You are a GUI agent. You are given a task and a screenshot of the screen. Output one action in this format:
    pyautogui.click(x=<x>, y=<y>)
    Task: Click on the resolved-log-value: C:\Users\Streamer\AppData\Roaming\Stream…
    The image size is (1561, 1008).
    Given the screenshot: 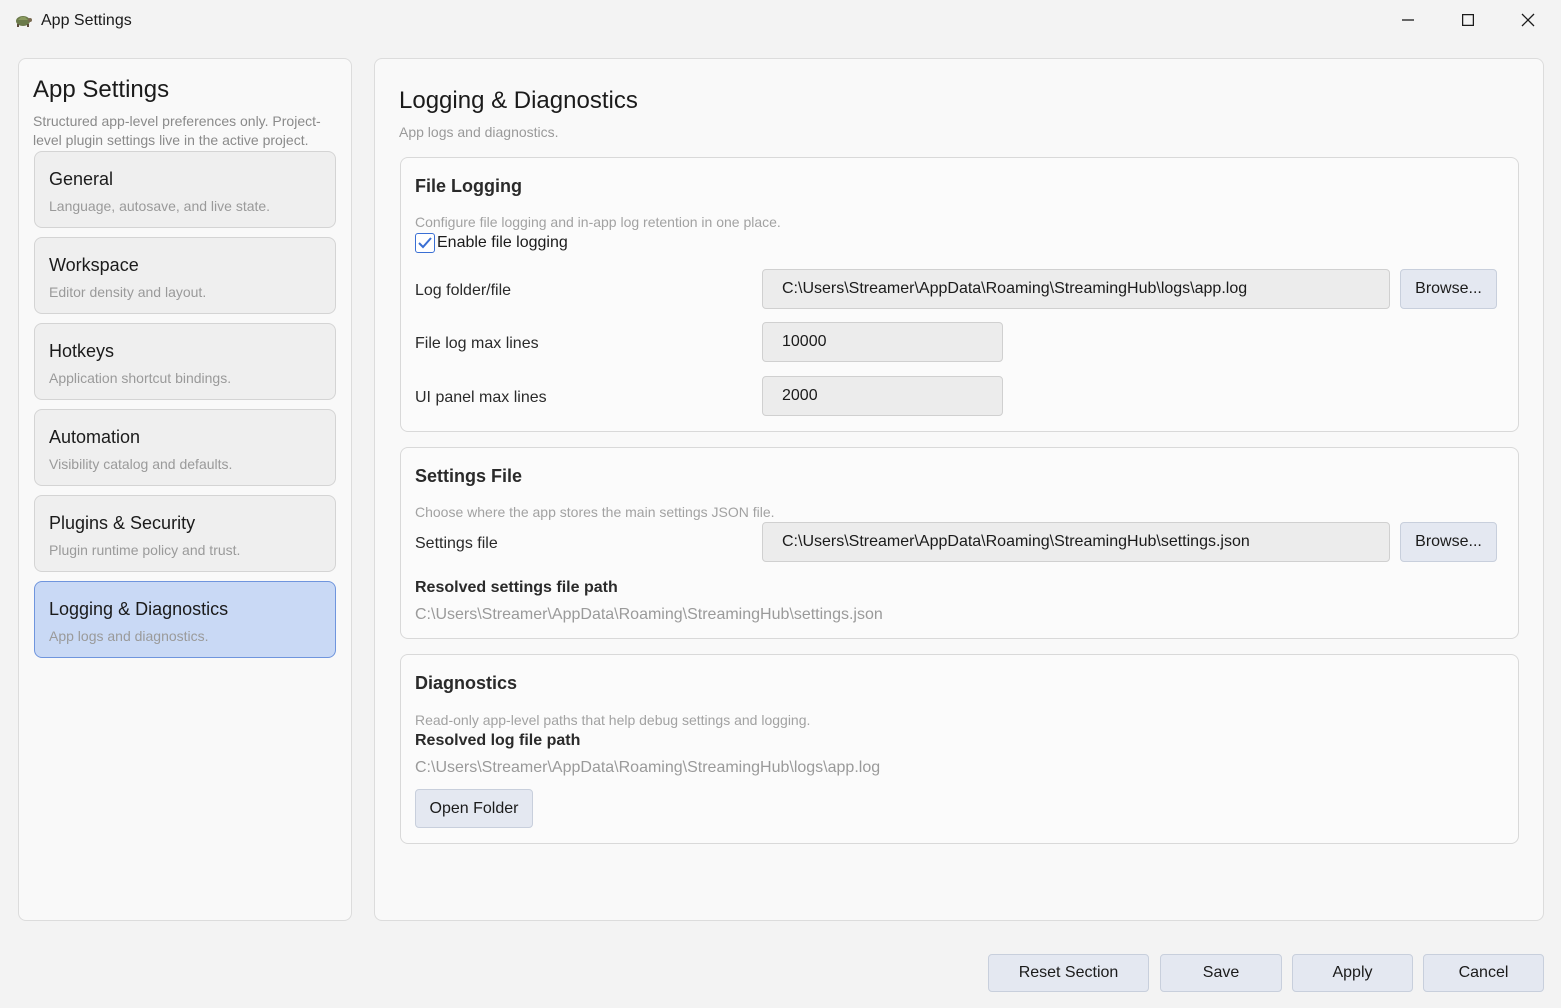 What is the action you would take?
    pyautogui.click(x=648, y=767)
    